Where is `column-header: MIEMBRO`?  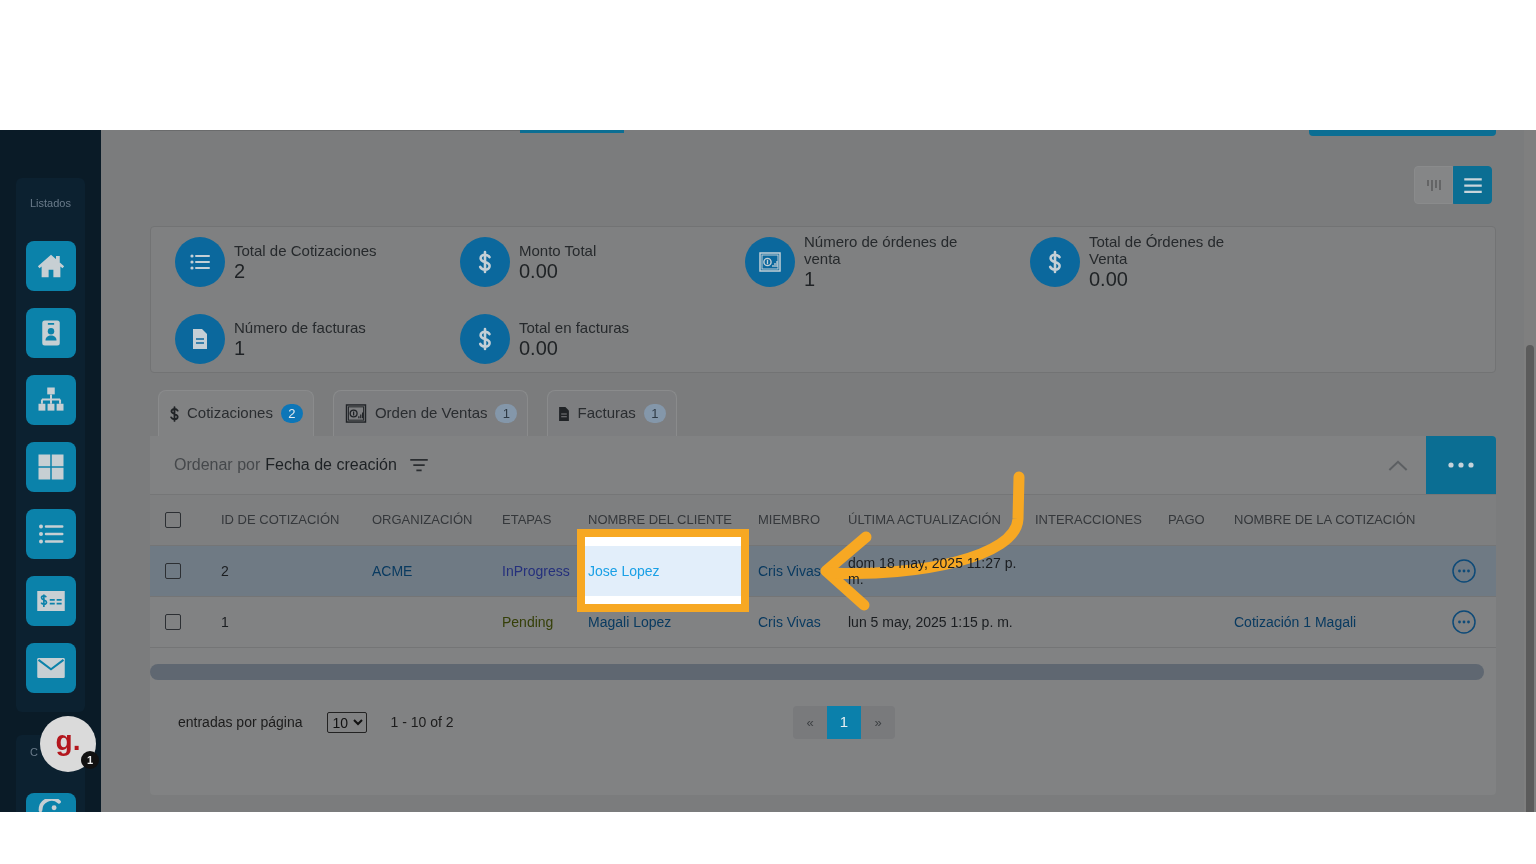
column-header: MIEMBRO is located at coordinates (789, 520).